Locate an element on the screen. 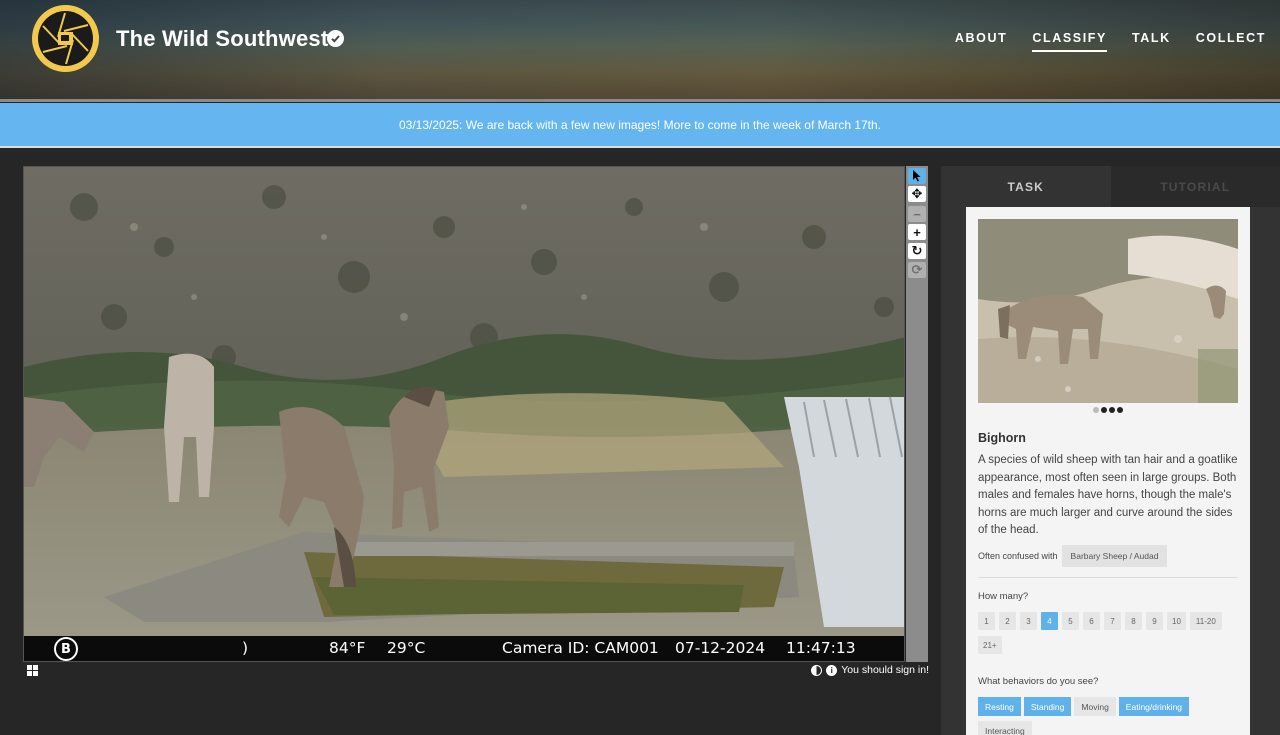  pointer-icon is located at coordinates (917, 176).